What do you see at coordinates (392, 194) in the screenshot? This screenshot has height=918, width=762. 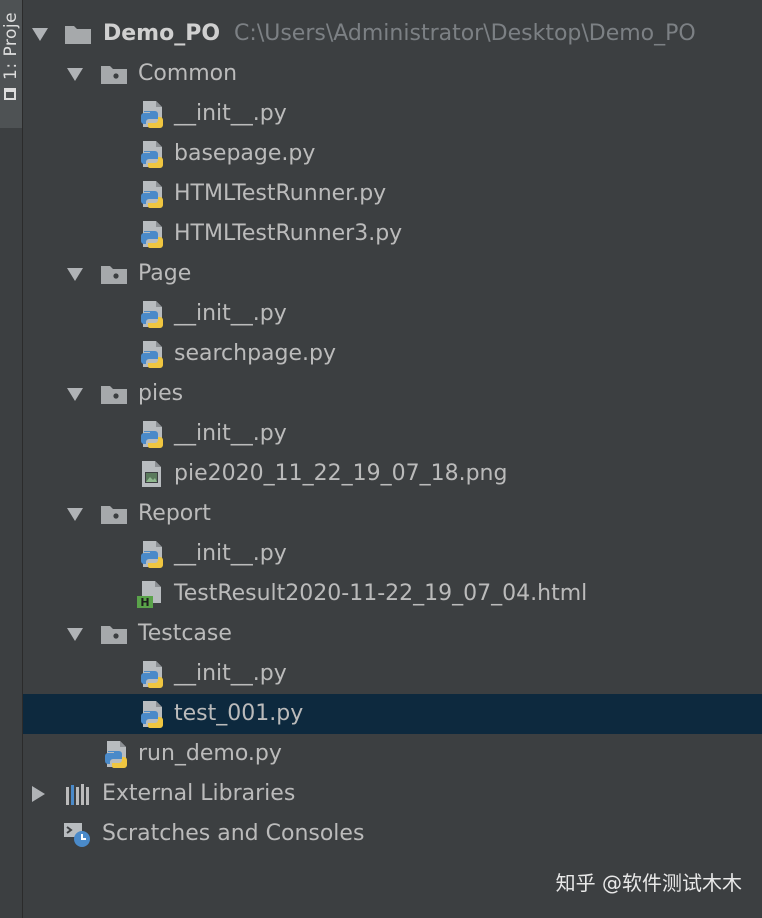 I see `tree-file: HTMLTestRunner.py` at bounding box center [392, 194].